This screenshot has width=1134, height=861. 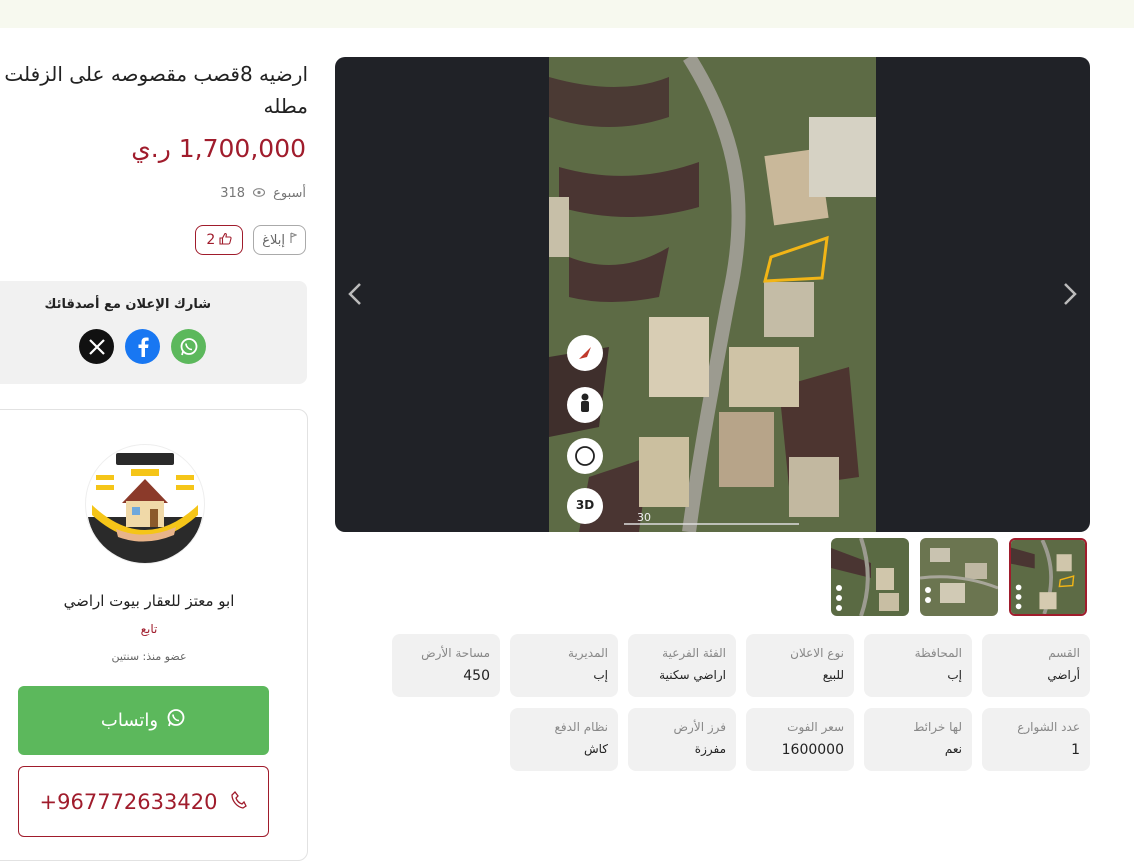 I want to click on prev-arrow, so click(x=355, y=294).